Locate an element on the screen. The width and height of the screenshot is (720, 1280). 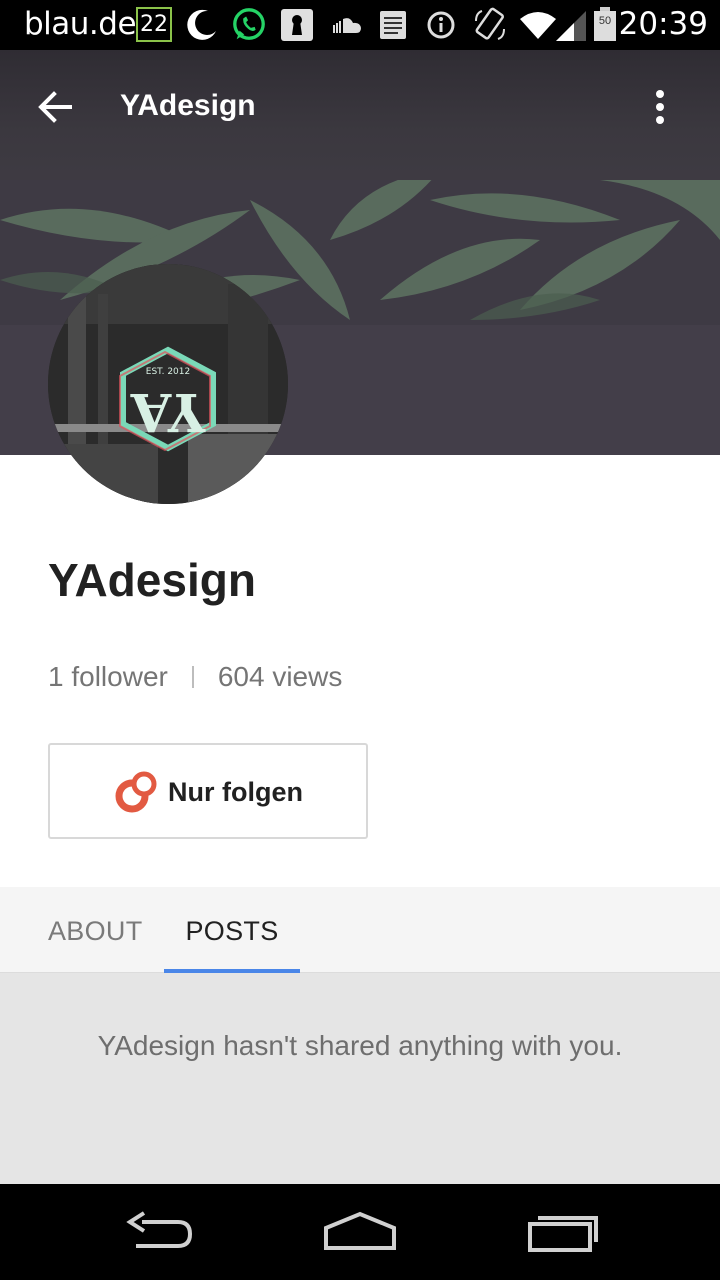
rotate-icon is located at coordinates (490, 23).